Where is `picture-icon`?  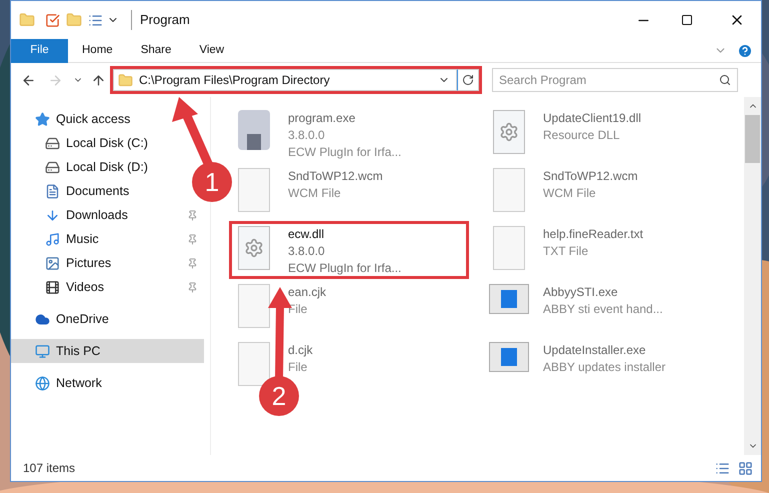 picture-icon is located at coordinates (52, 263).